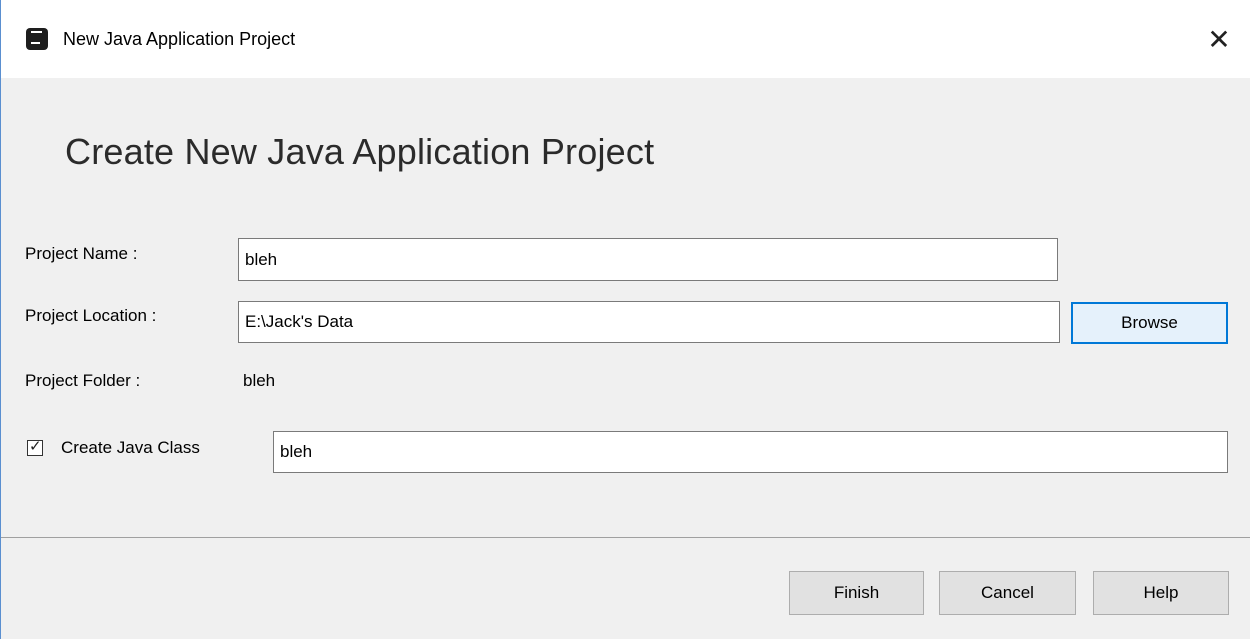  What do you see at coordinates (625, 537) in the screenshot?
I see `footer-divider` at bounding box center [625, 537].